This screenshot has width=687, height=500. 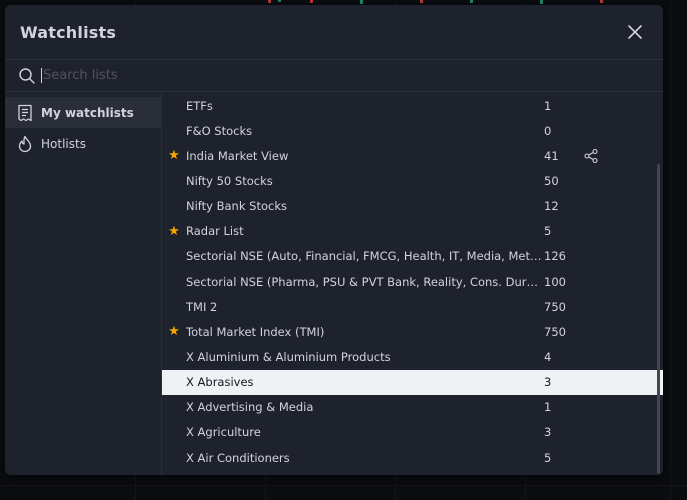 I want to click on watchlist-row: X Agriculture 3, so click(x=412, y=432).